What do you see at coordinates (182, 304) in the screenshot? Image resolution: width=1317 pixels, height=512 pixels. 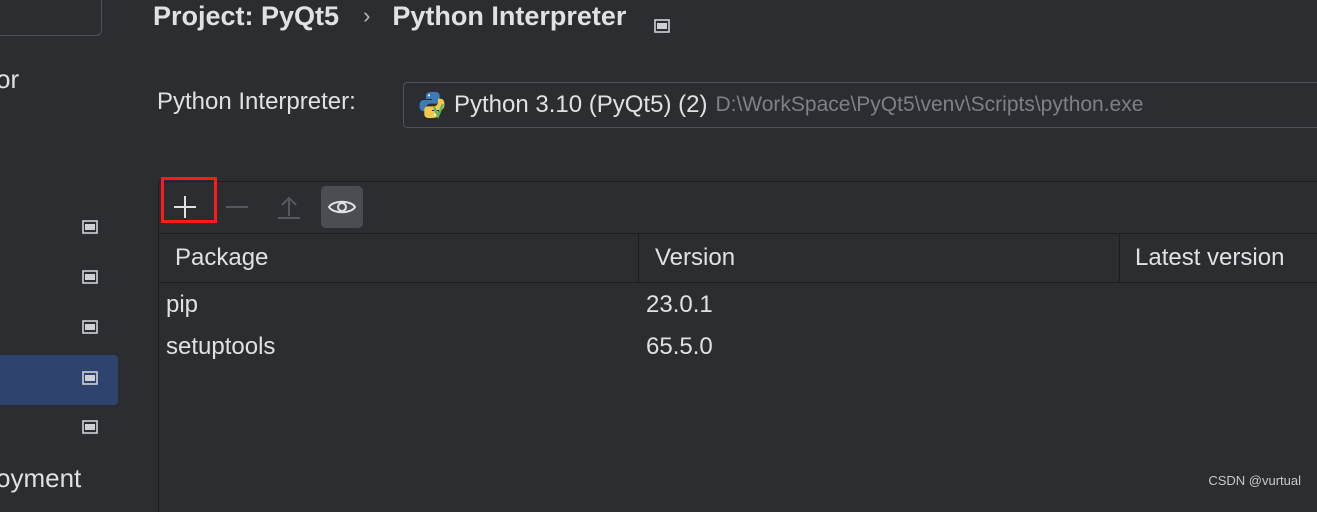 I see `package-name: pip` at bounding box center [182, 304].